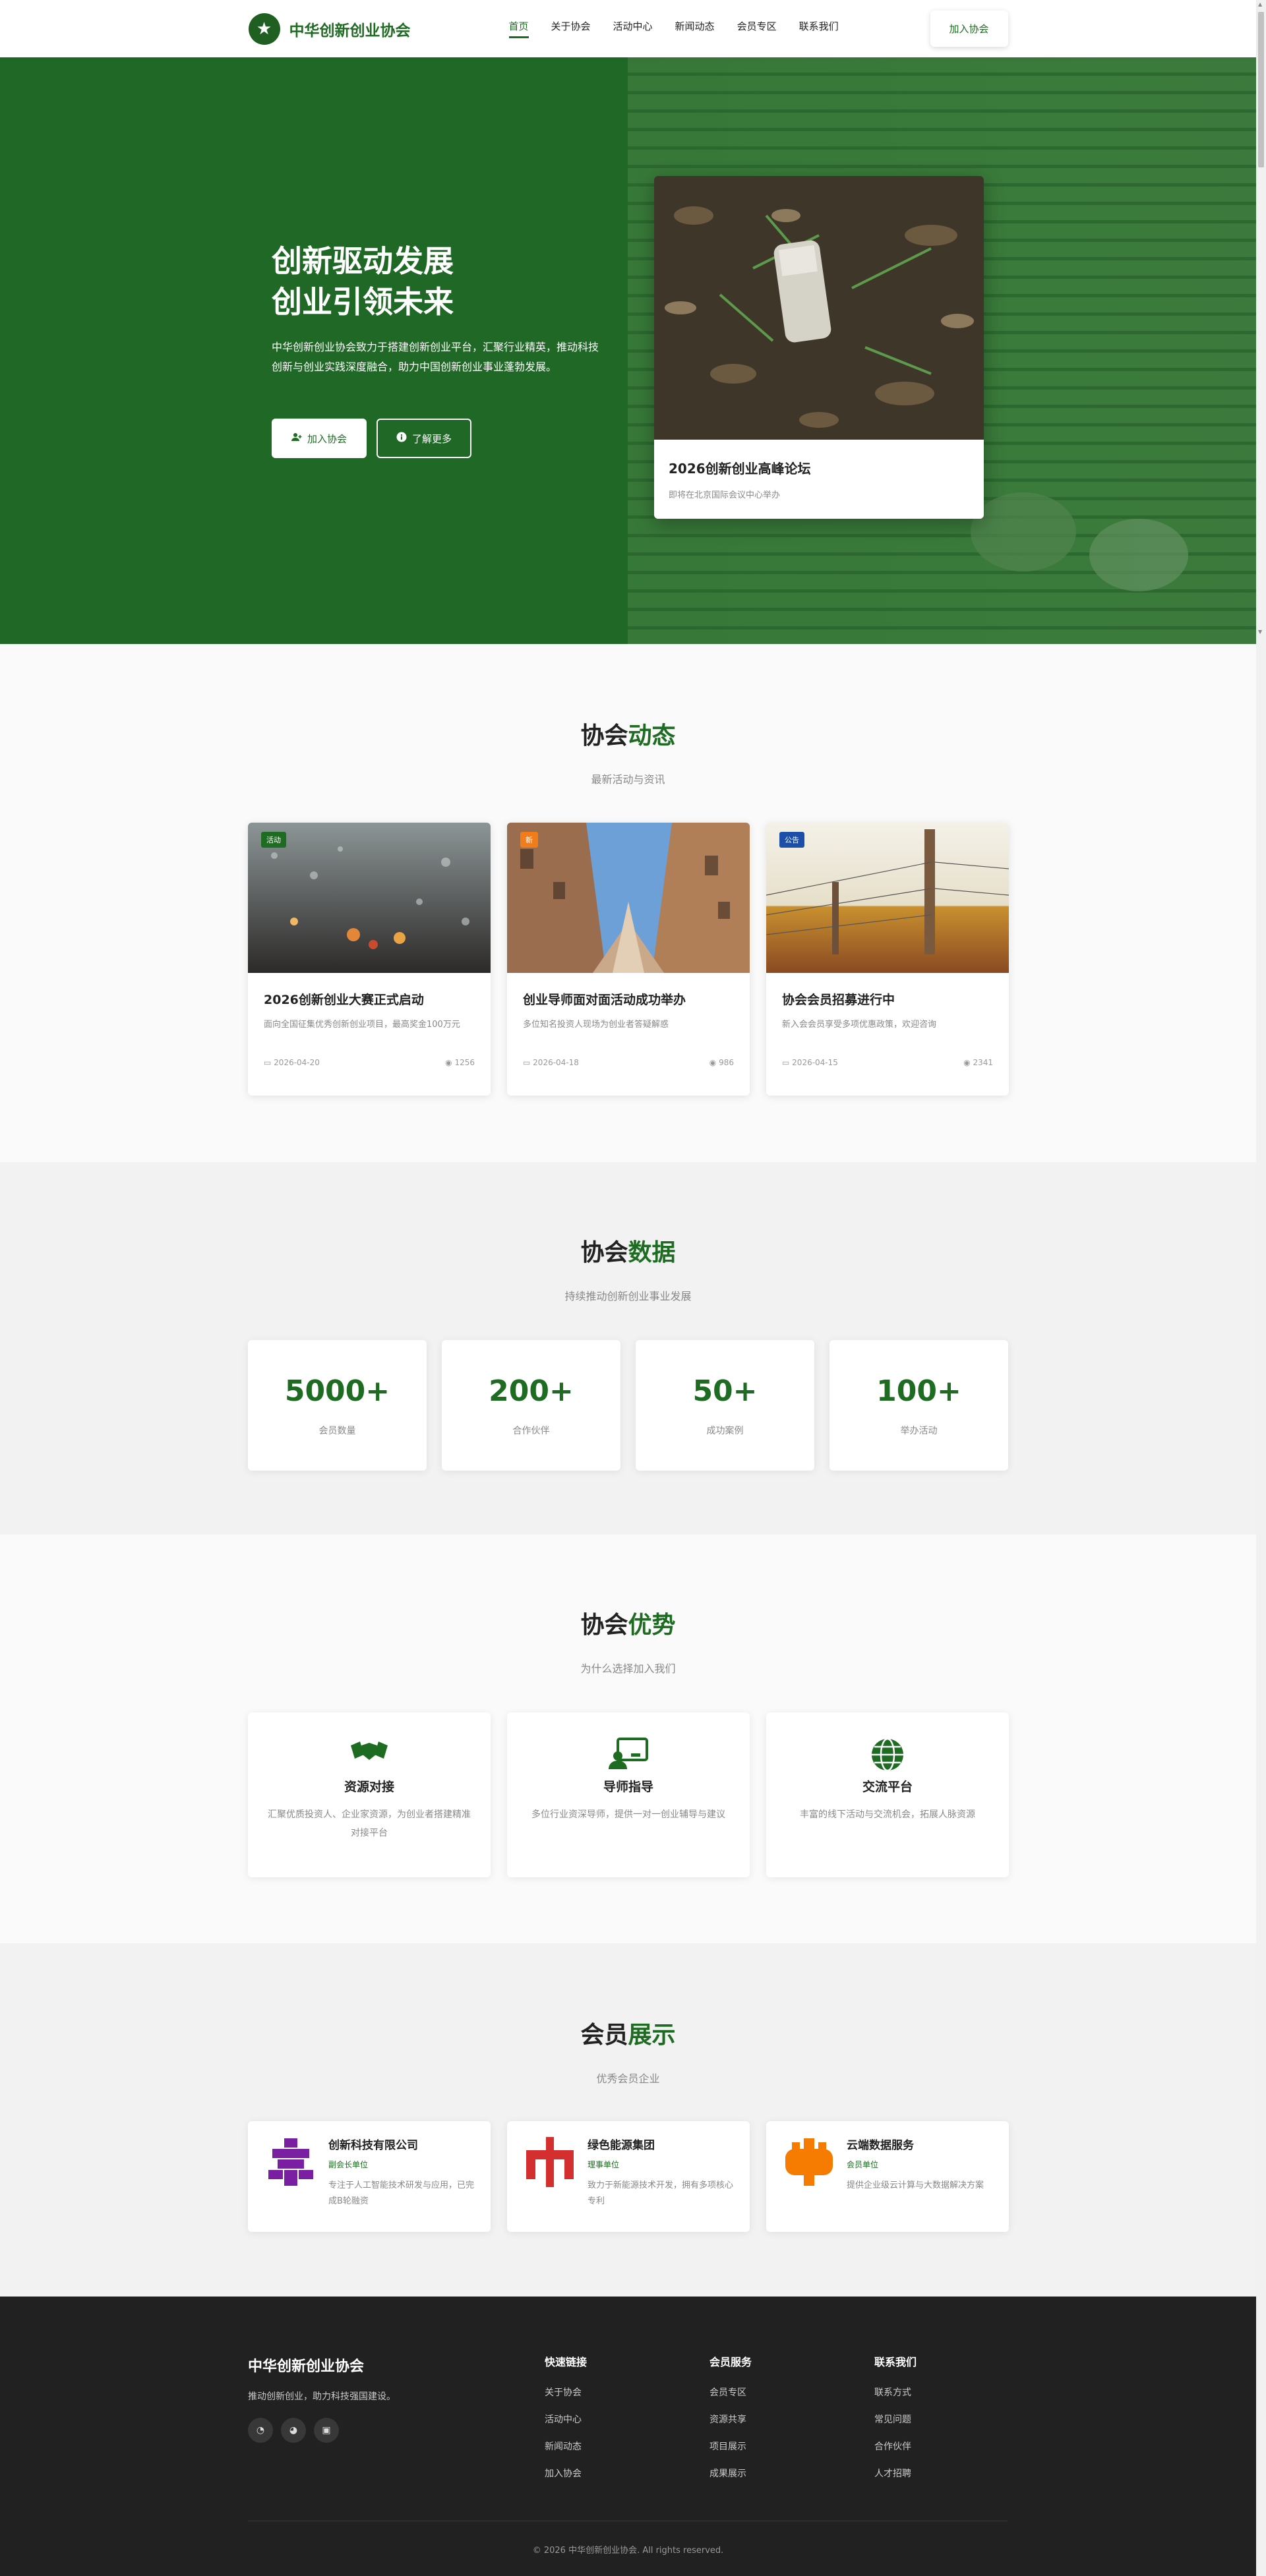  I want to click on hero-title: 创新驱动发展 创业引领未来, so click(363, 281).